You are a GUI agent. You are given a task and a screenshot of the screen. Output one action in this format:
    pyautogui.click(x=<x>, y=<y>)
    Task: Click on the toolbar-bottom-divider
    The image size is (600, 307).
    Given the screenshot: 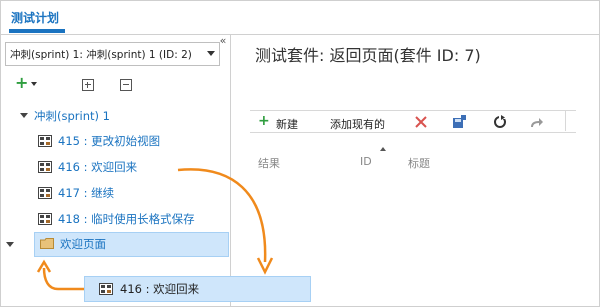 What is the action you would take?
    pyautogui.click(x=413, y=132)
    